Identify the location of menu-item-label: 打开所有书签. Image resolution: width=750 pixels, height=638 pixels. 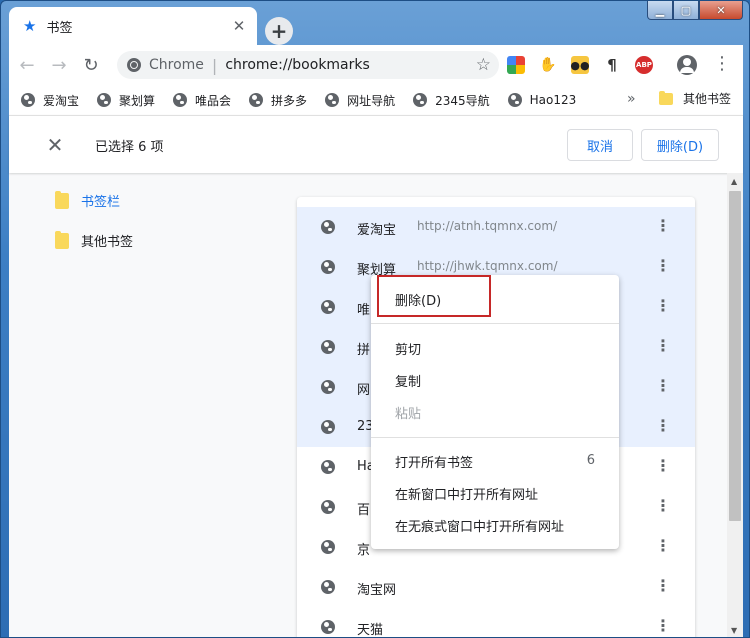
(434, 463).